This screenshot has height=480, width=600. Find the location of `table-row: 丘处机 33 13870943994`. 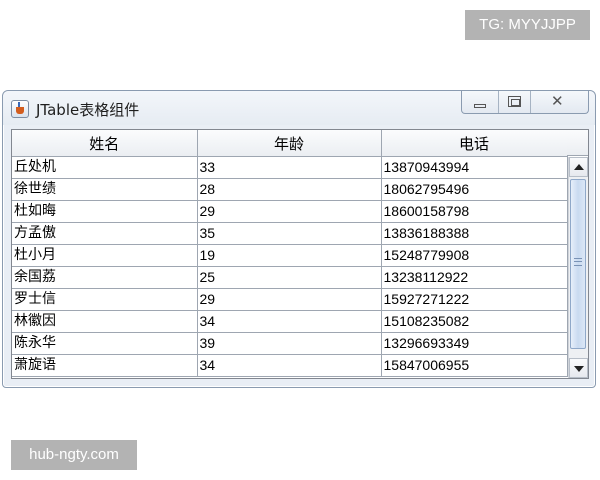

table-row: 丘处机 33 13870943994 is located at coordinates (290, 167).